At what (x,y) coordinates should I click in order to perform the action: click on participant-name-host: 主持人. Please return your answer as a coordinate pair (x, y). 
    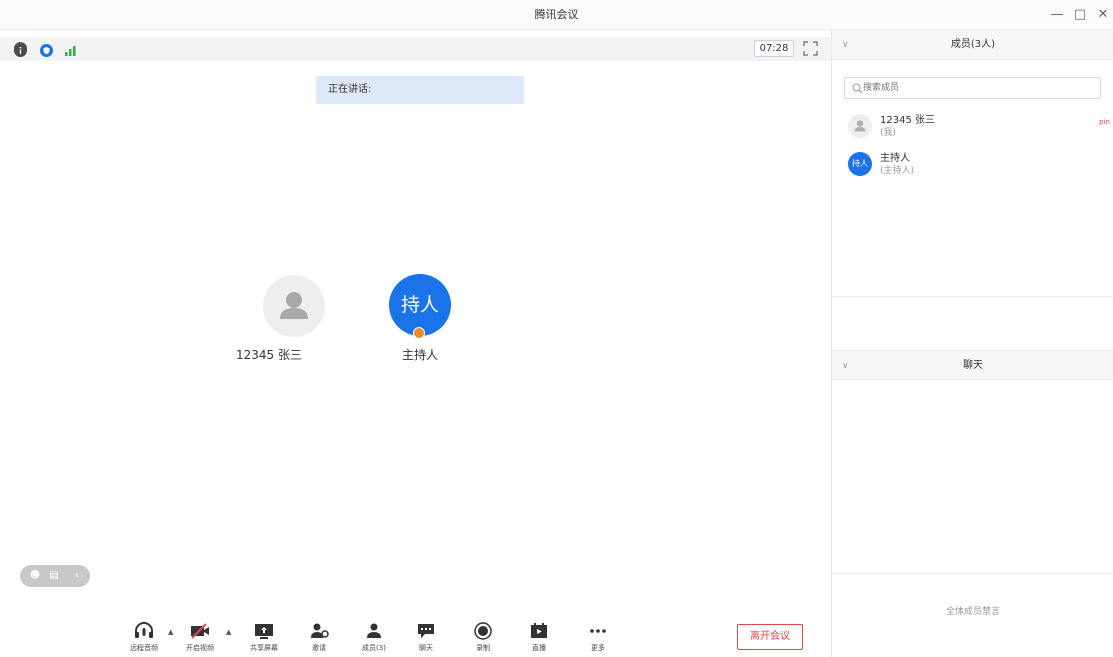
    Looking at the image, I should click on (420, 355).